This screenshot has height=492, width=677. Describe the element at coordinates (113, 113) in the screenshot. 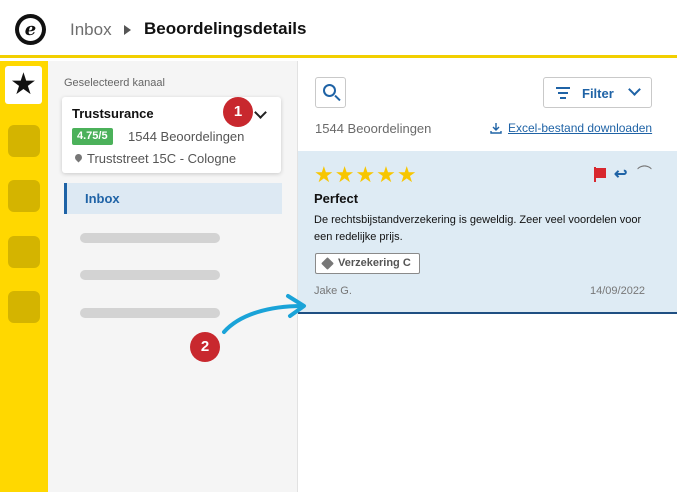

I see `channel-name: Trustsurance` at that location.